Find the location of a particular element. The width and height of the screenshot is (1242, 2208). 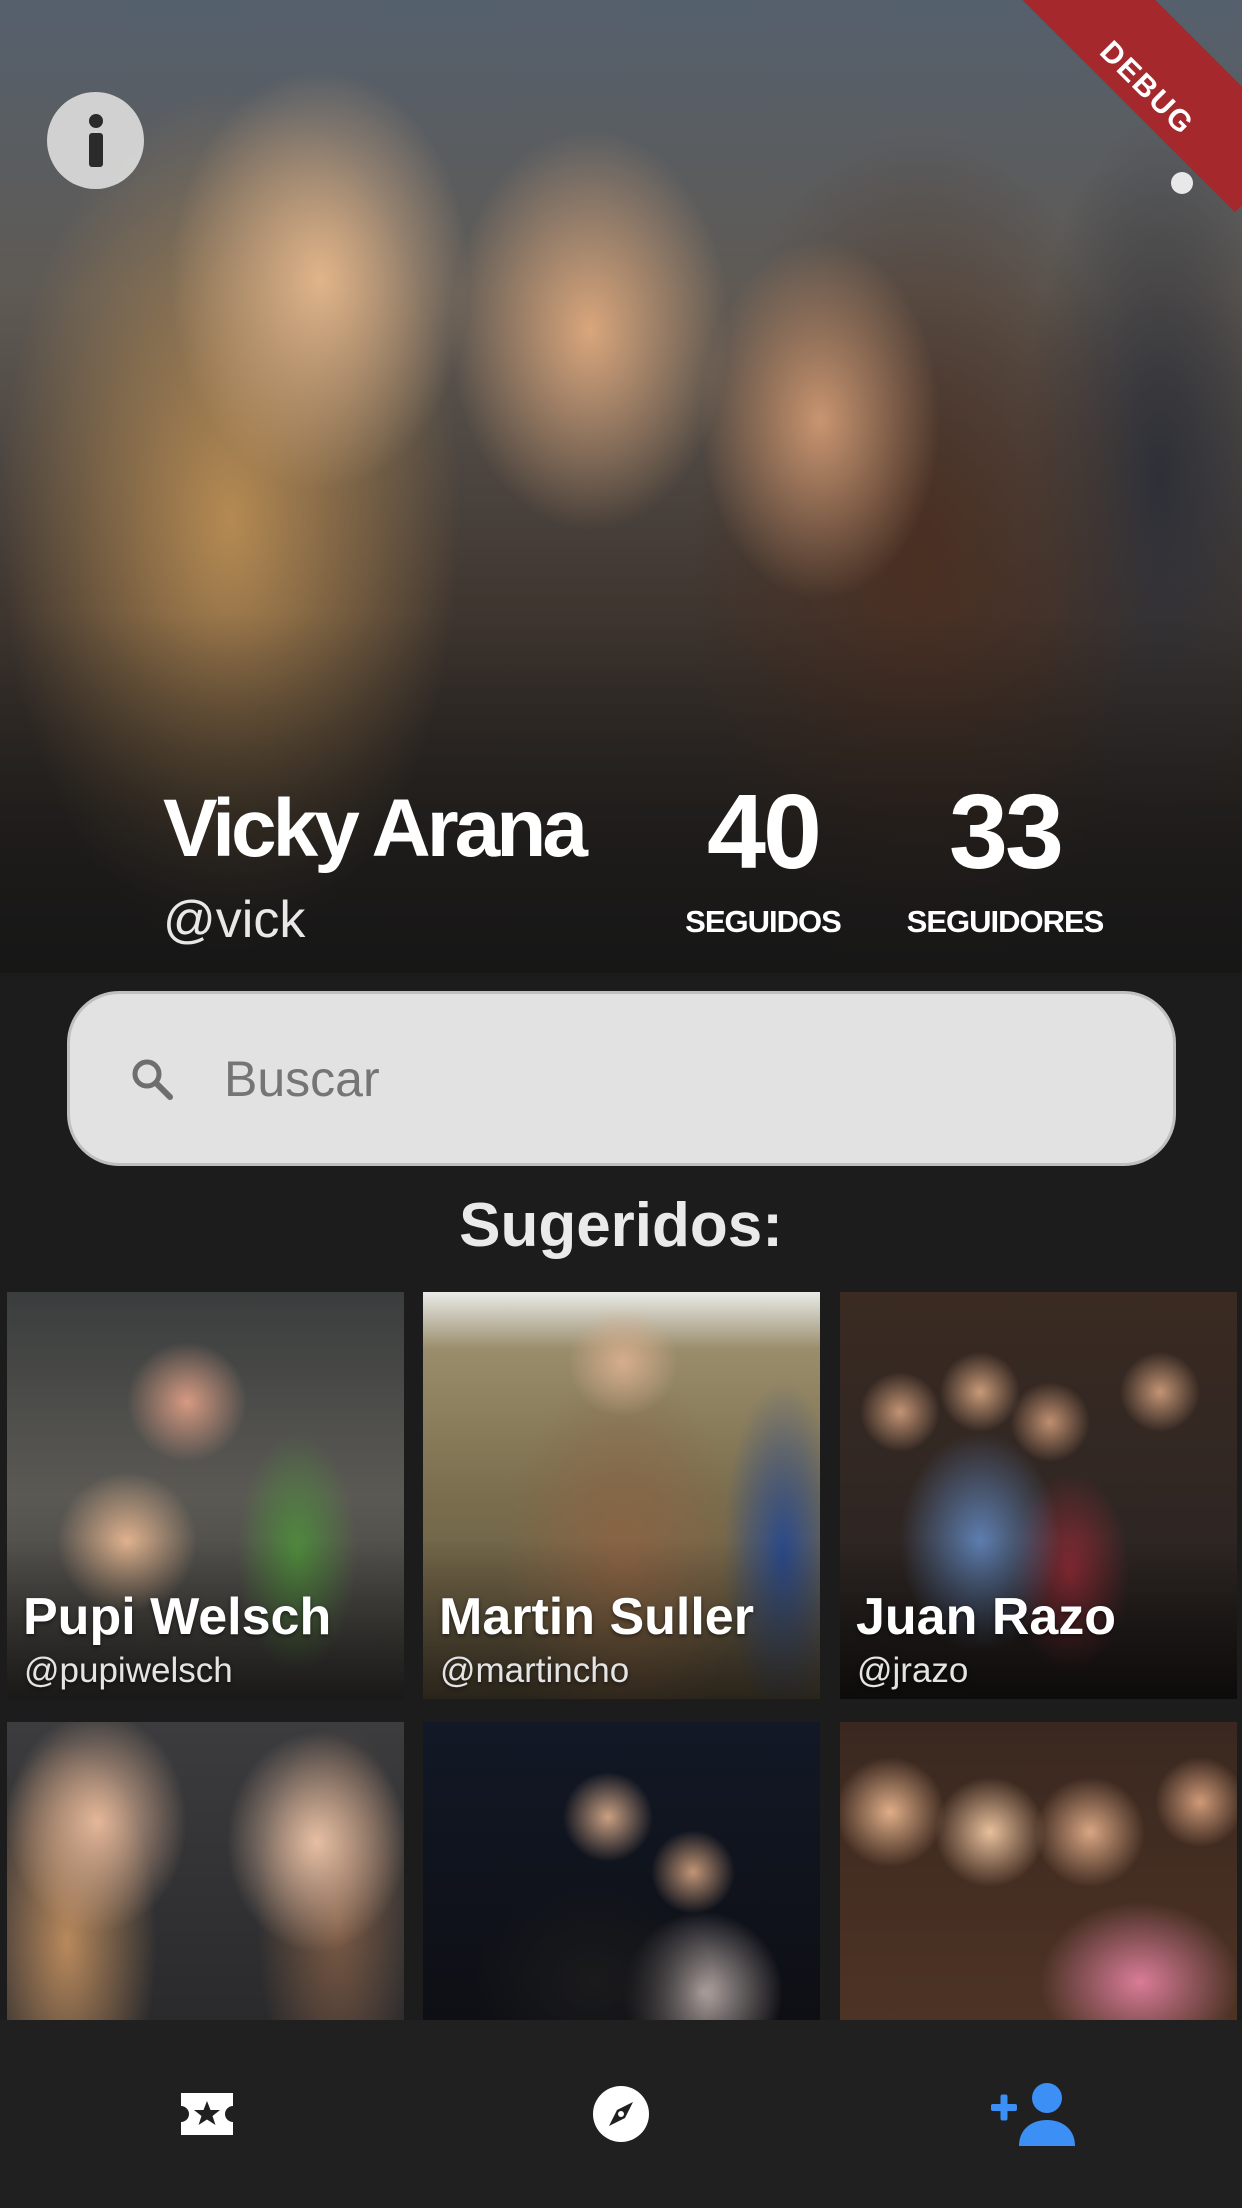

suggested-user-card: Juan Razo @jrazo is located at coordinates (1038, 1495).